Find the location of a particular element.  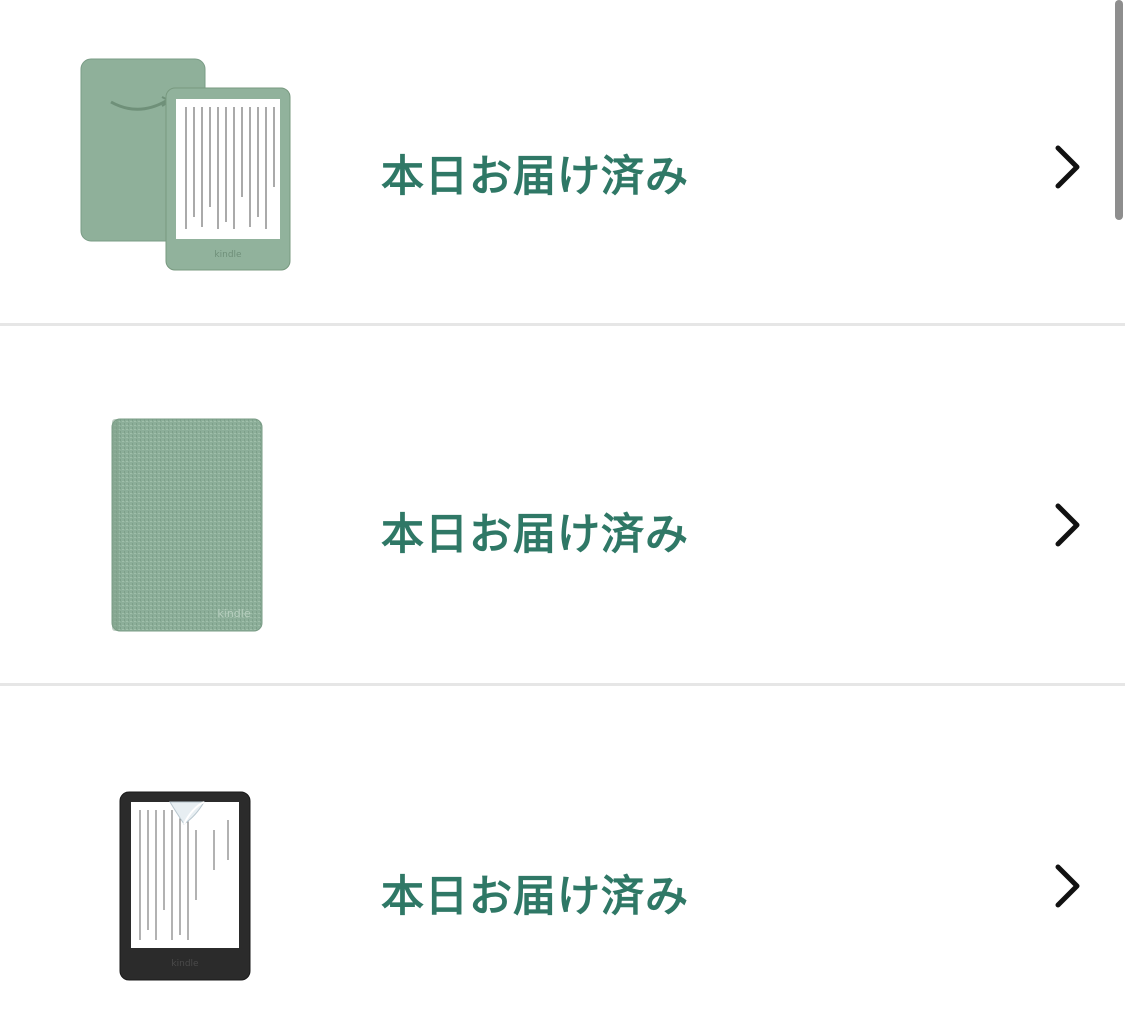

kindle-green-cover-icon: kindle is located at coordinates (187, 525).